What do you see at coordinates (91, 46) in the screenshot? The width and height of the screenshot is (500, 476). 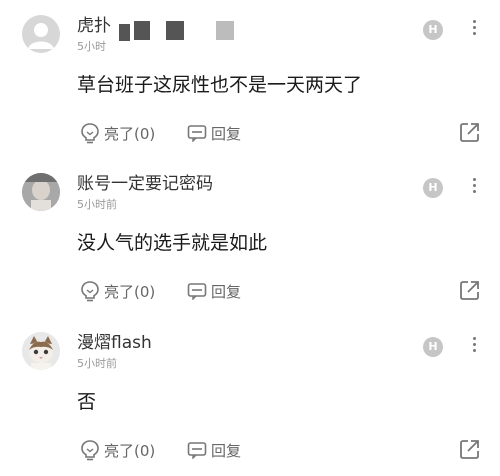 I see `timestamp: 5小时` at bounding box center [91, 46].